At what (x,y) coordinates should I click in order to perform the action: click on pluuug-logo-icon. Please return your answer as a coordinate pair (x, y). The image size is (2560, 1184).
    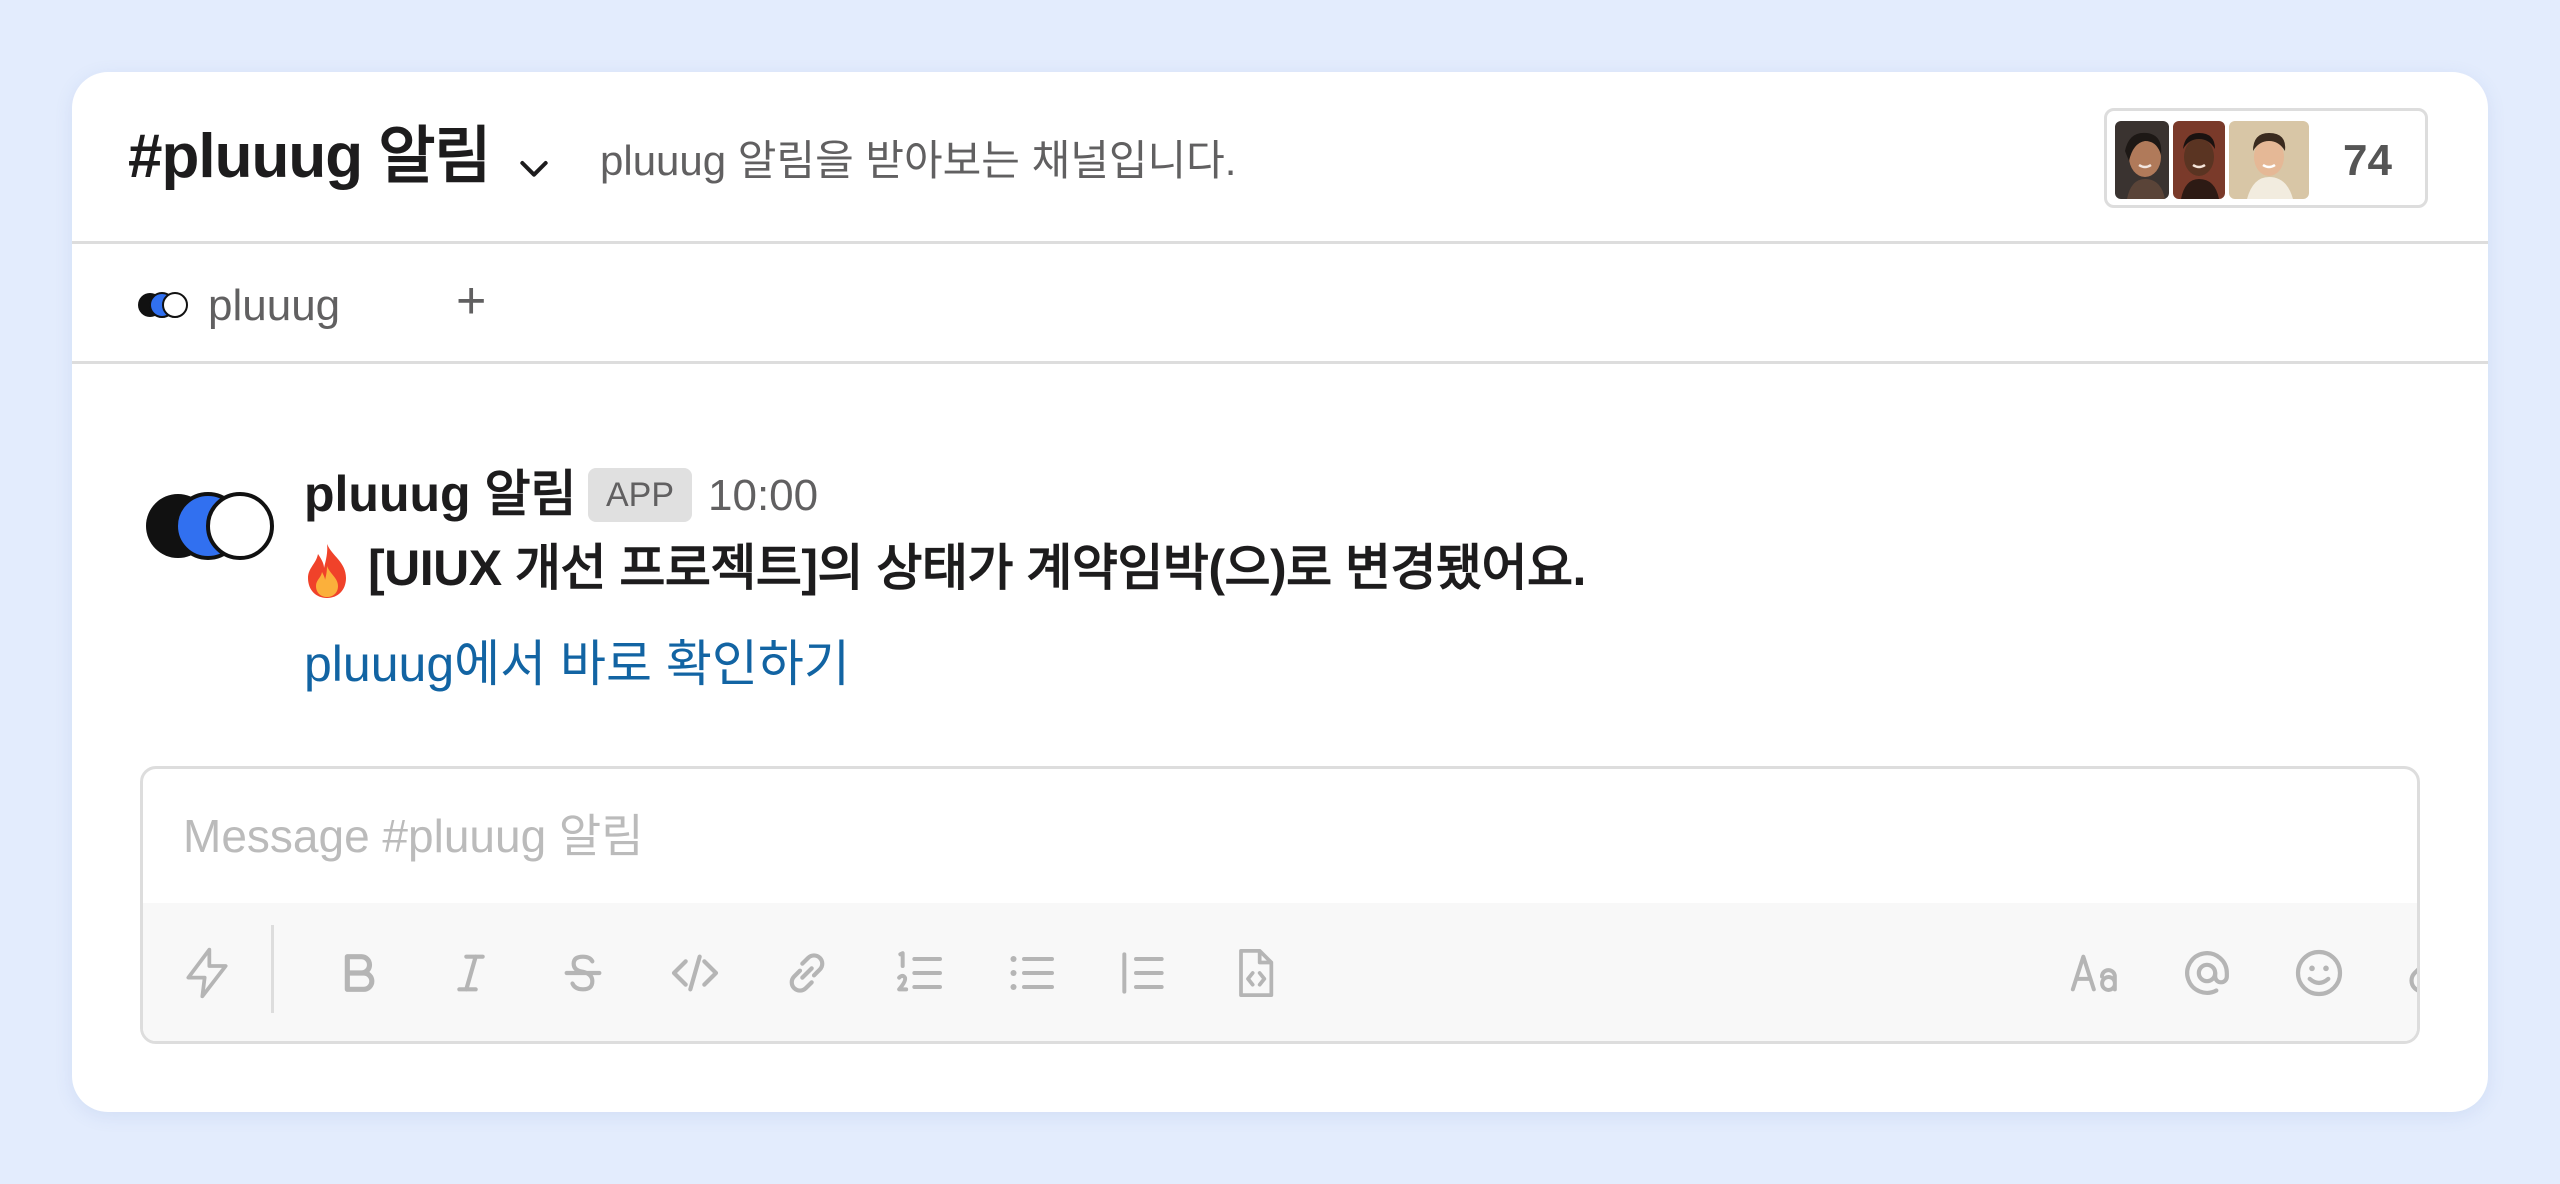
    Looking at the image, I should click on (163, 305).